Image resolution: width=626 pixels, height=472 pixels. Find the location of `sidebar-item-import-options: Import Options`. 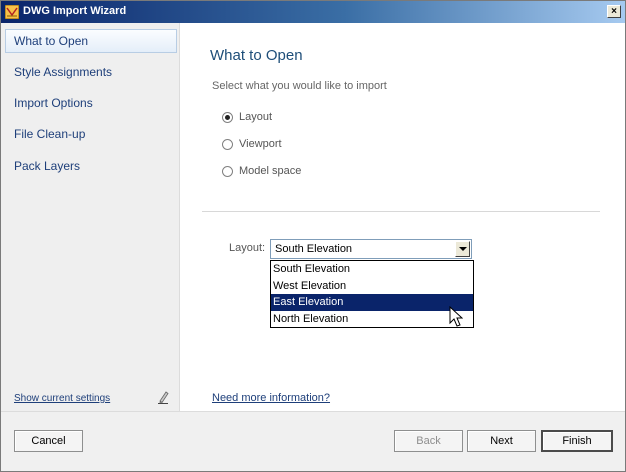

sidebar-item-import-options: Import Options is located at coordinates (91, 103).